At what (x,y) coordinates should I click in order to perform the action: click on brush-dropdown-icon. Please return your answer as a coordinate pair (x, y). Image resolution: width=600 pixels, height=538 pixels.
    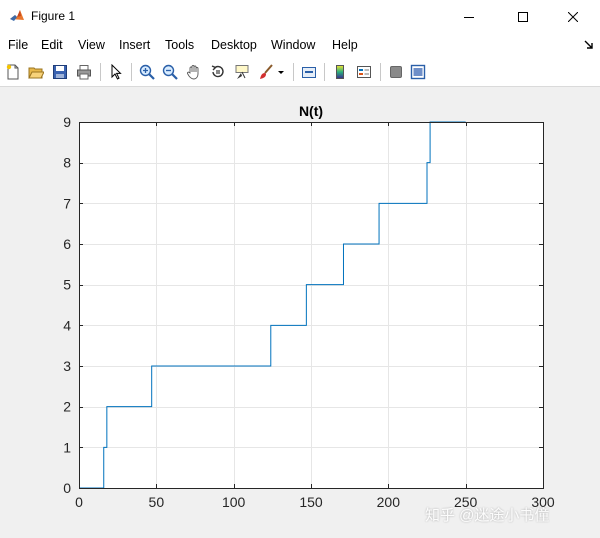
    Looking at the image, I should click on (281, 72).